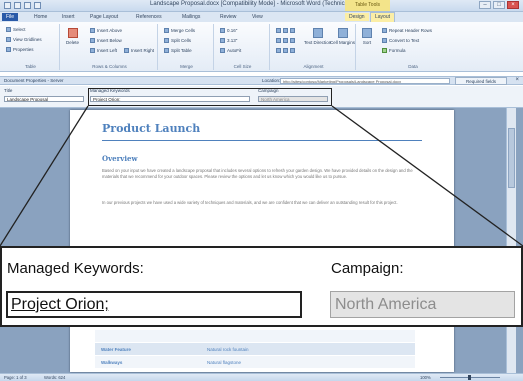 The image size is (523, 381). What do you see at coordinates (16, 29) in the screenshot?
I see `select-button: Select` at bounding box center [16, 29].